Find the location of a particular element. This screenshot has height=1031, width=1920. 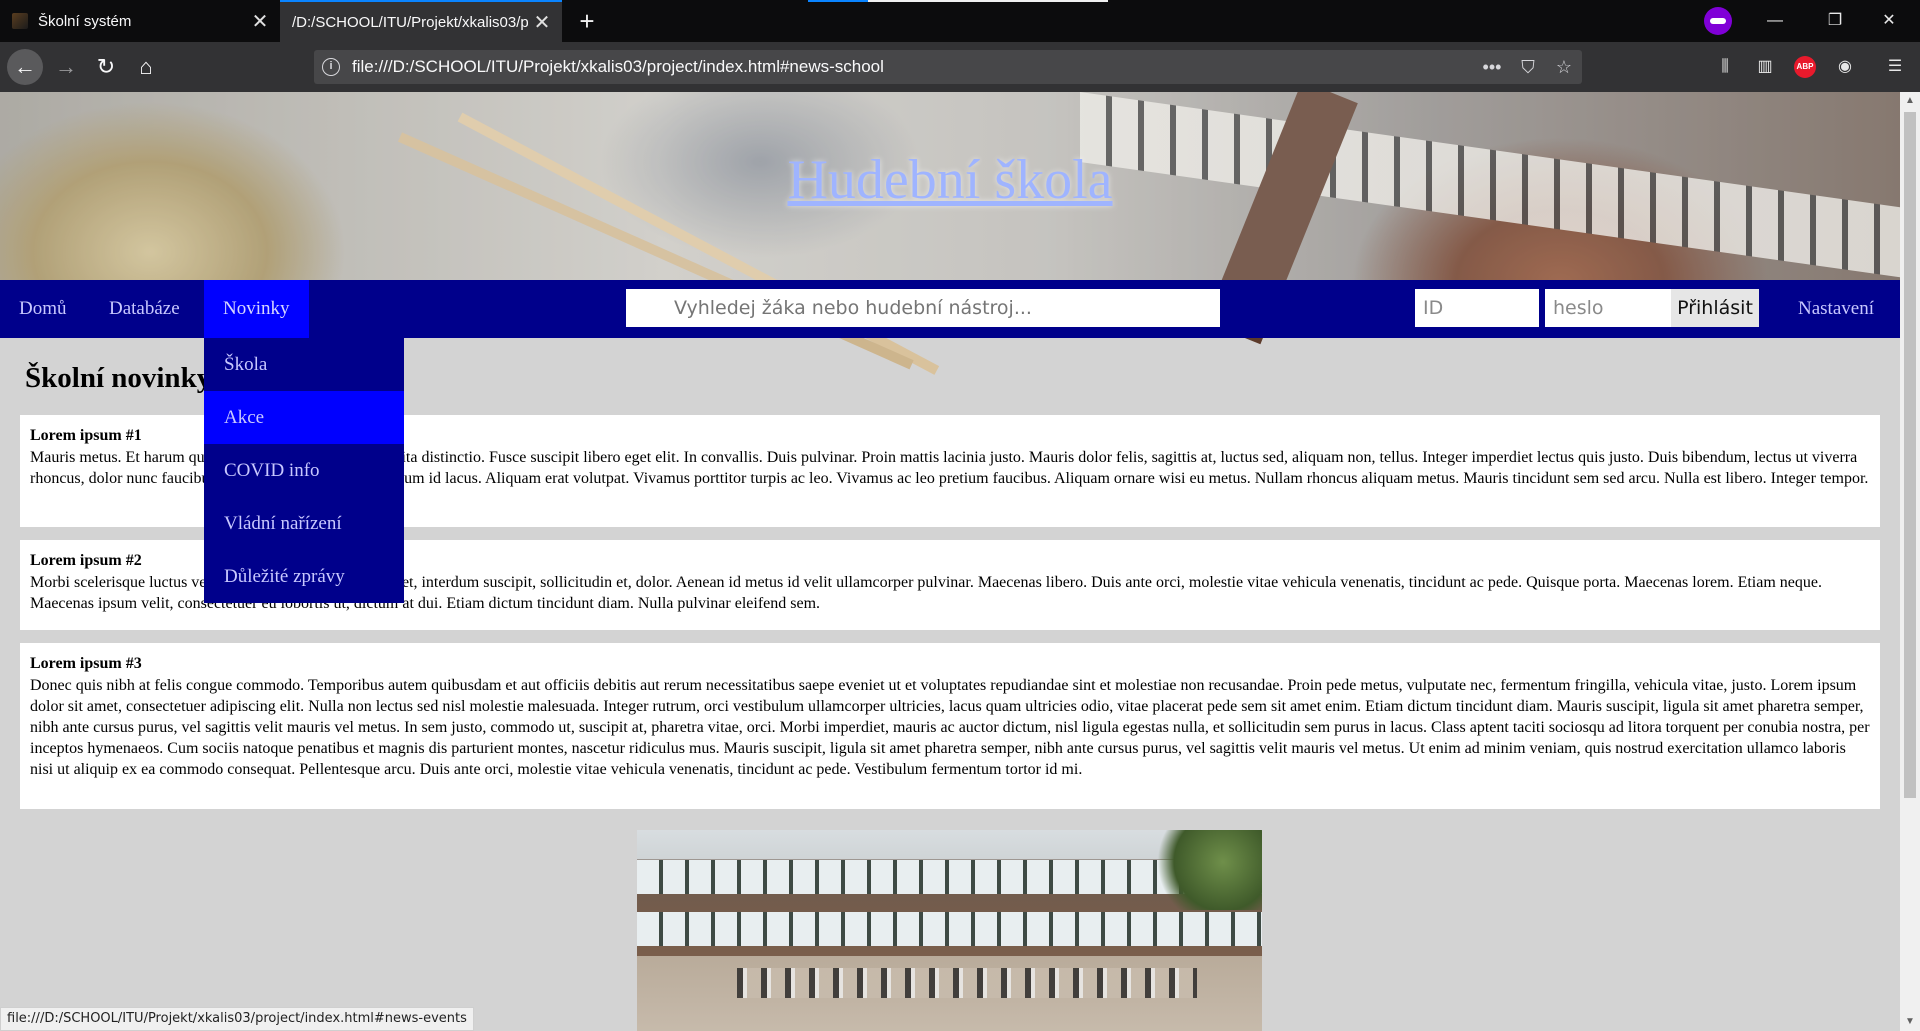

site-info-icon: i is located at coordinates (331, 67).